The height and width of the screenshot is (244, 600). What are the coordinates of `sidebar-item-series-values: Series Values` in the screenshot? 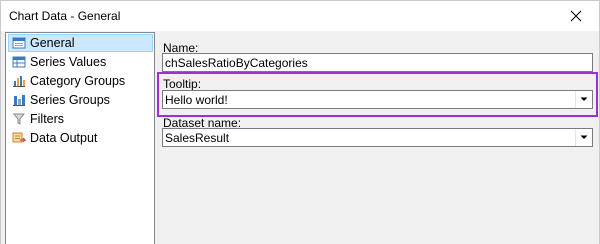 It's located at (80, 62).